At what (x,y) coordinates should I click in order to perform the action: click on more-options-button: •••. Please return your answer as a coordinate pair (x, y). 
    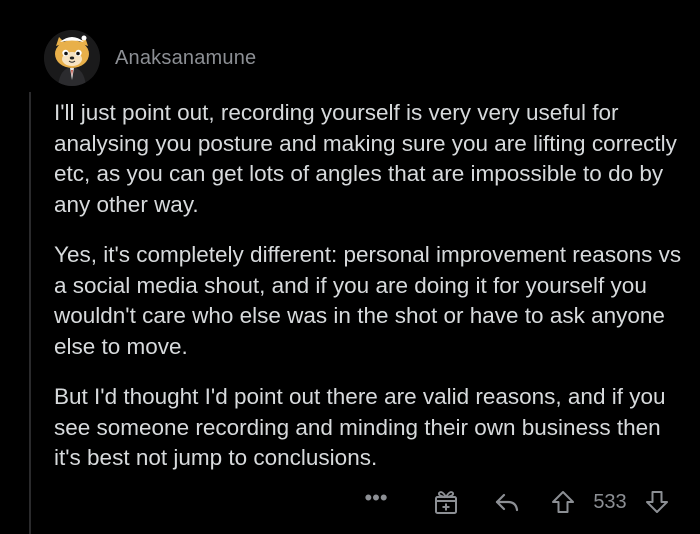
    Looking at the image, I should click on (376, 498).